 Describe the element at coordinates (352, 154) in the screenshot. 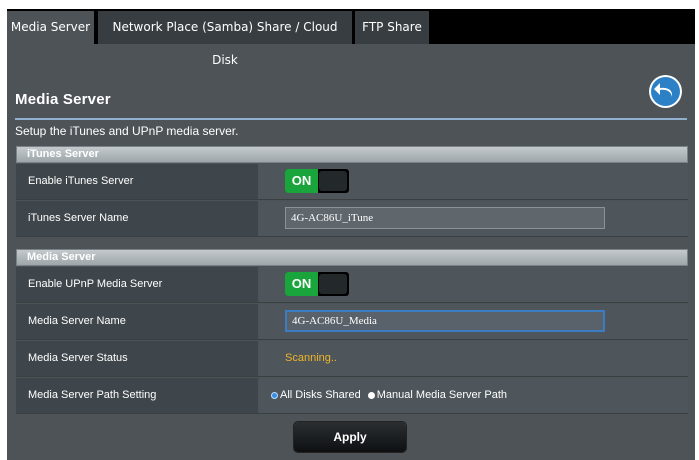

I see `itunes-section-header: iTunes Server` at that location.